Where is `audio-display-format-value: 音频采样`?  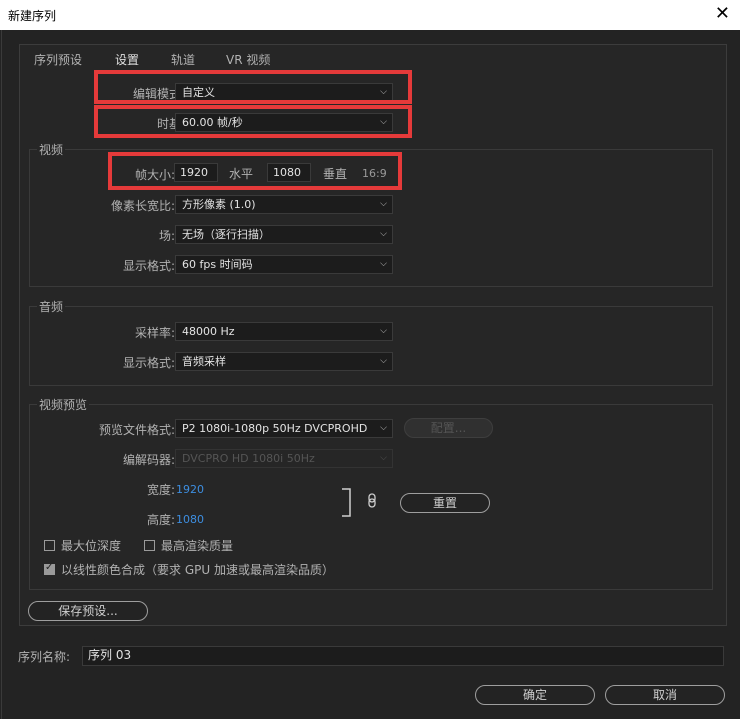
audio-display-format-value: 音频采样 is located at coordinates (204, 361).